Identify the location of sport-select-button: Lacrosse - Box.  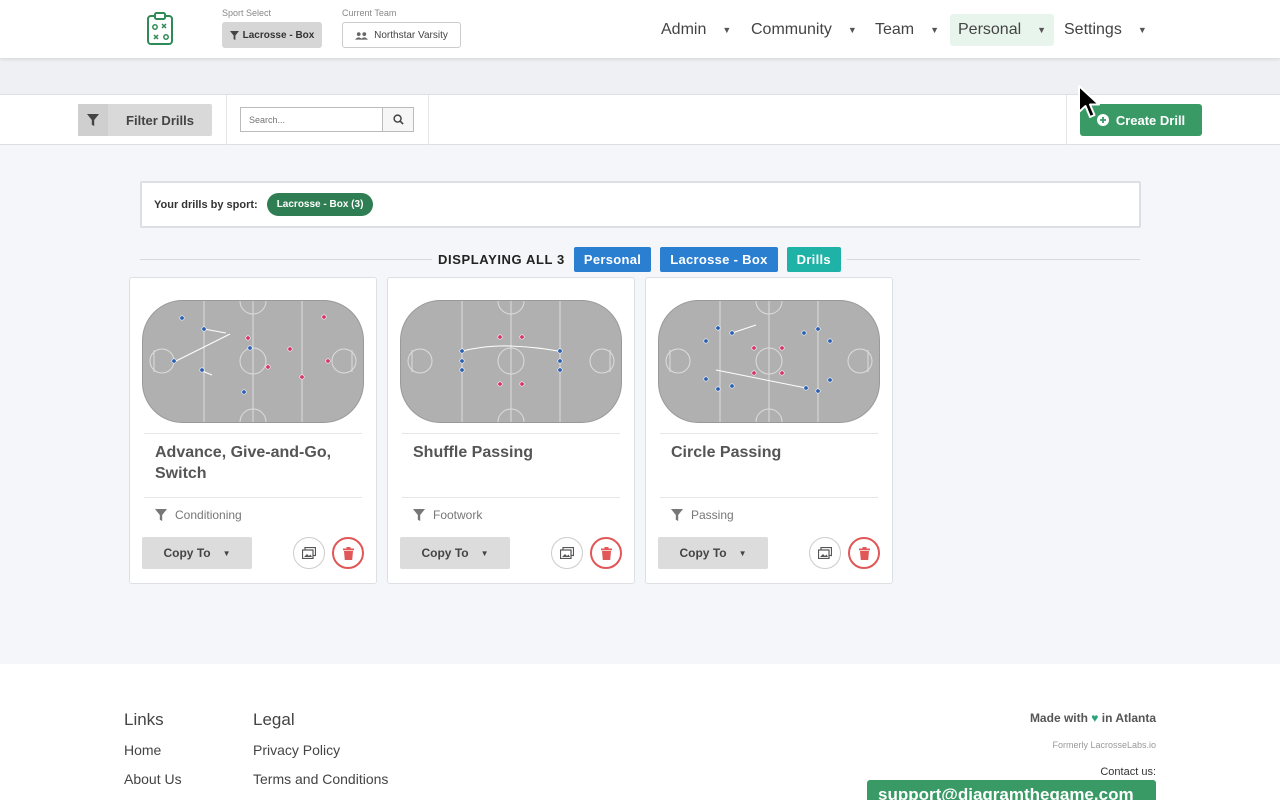
(272, 35).